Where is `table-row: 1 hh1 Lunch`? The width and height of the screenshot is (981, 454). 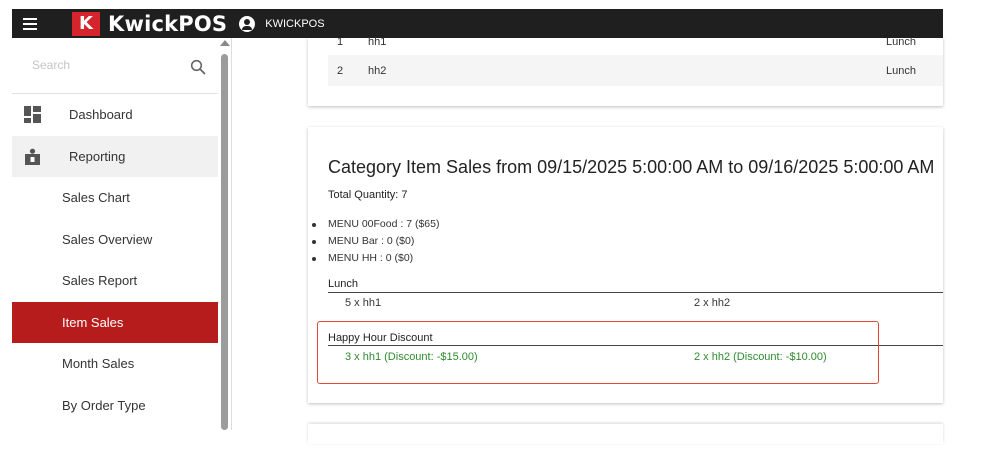
table-row: 1 hh1 Lunch is located at coordinates (635, 41).